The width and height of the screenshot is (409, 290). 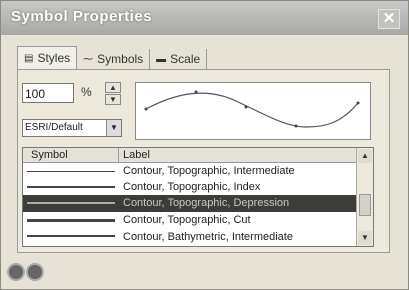 I want to click on list-item-label: Contour, Topographic, Cut, so click(x=187, y=220).